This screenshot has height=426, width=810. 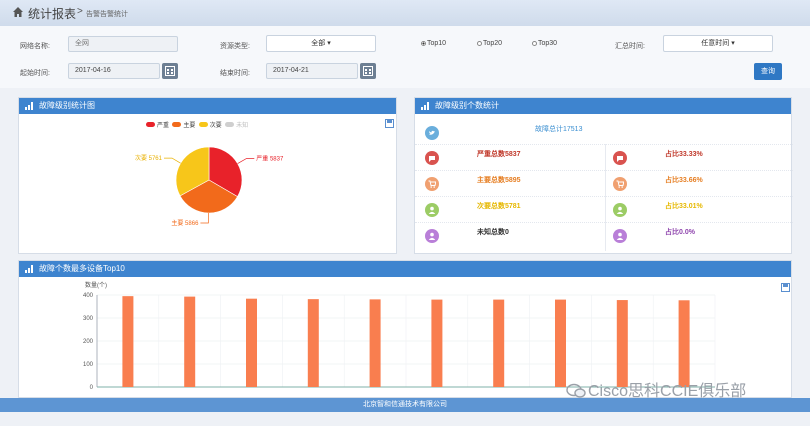 I want to click on stats-panel-title: 故障级别个数统计, so click(x=467, y=105).